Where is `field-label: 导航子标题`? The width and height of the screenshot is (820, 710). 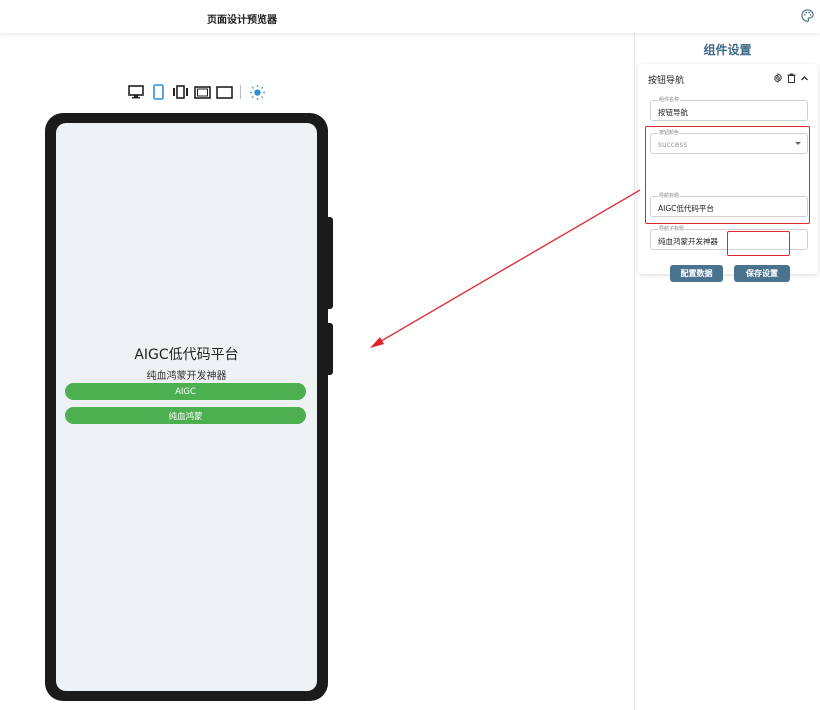
field-label: 导航子标题 is located at coordinates (672, 229).